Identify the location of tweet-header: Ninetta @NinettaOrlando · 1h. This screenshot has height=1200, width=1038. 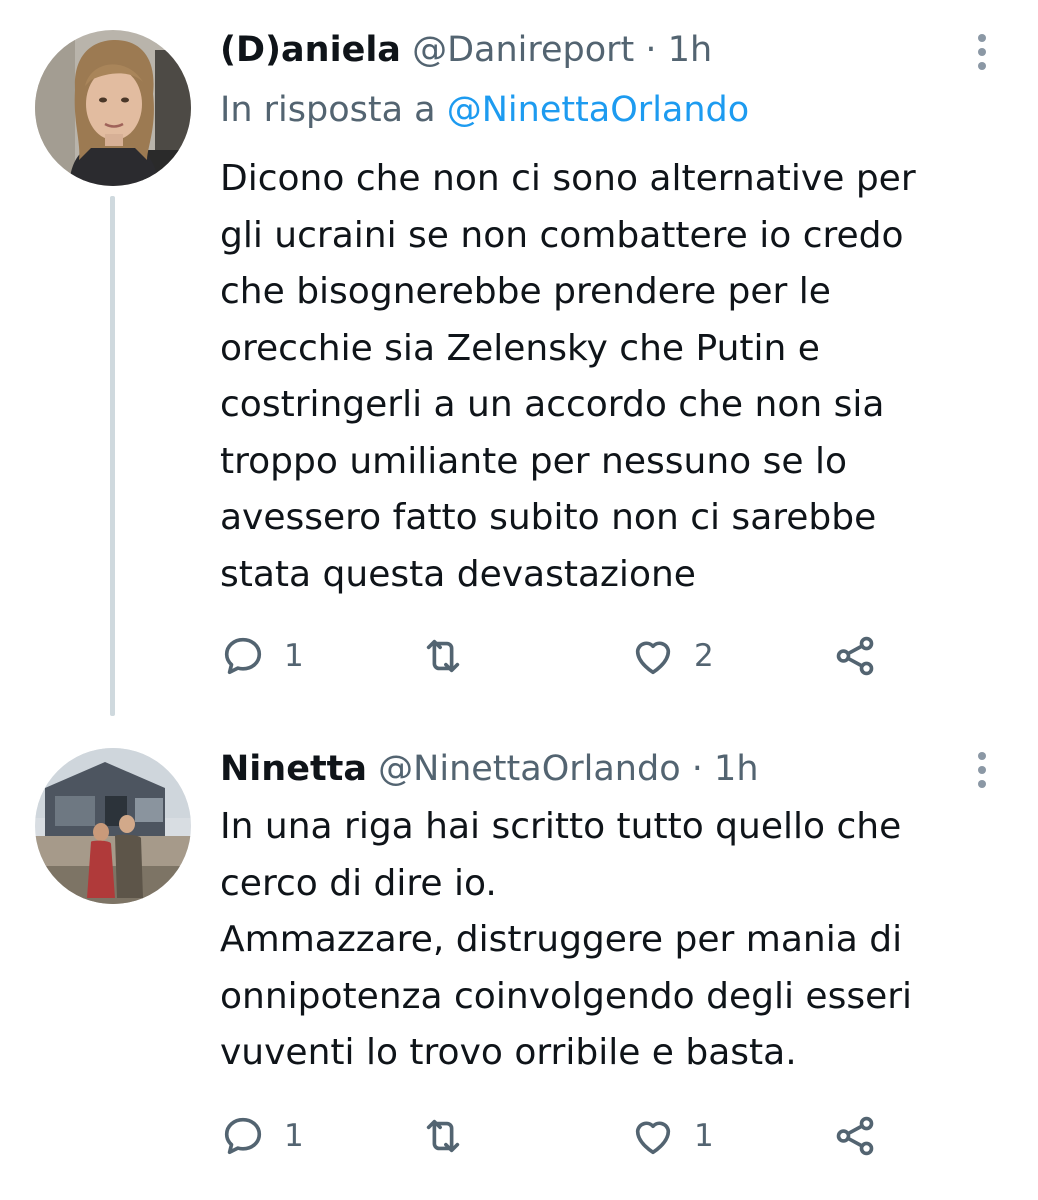
(489, 769).